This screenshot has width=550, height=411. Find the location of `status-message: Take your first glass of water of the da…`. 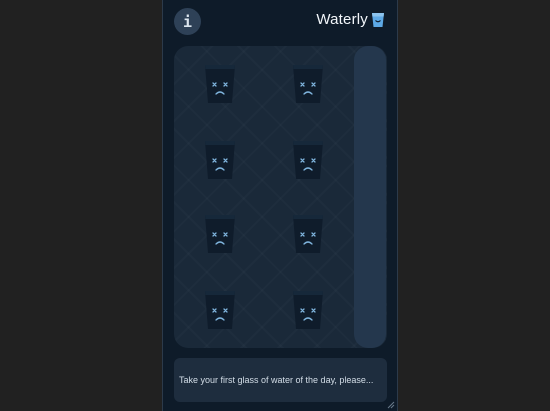

status-message: Take your first glass of water of the da… is located at coordinates (280, 380).